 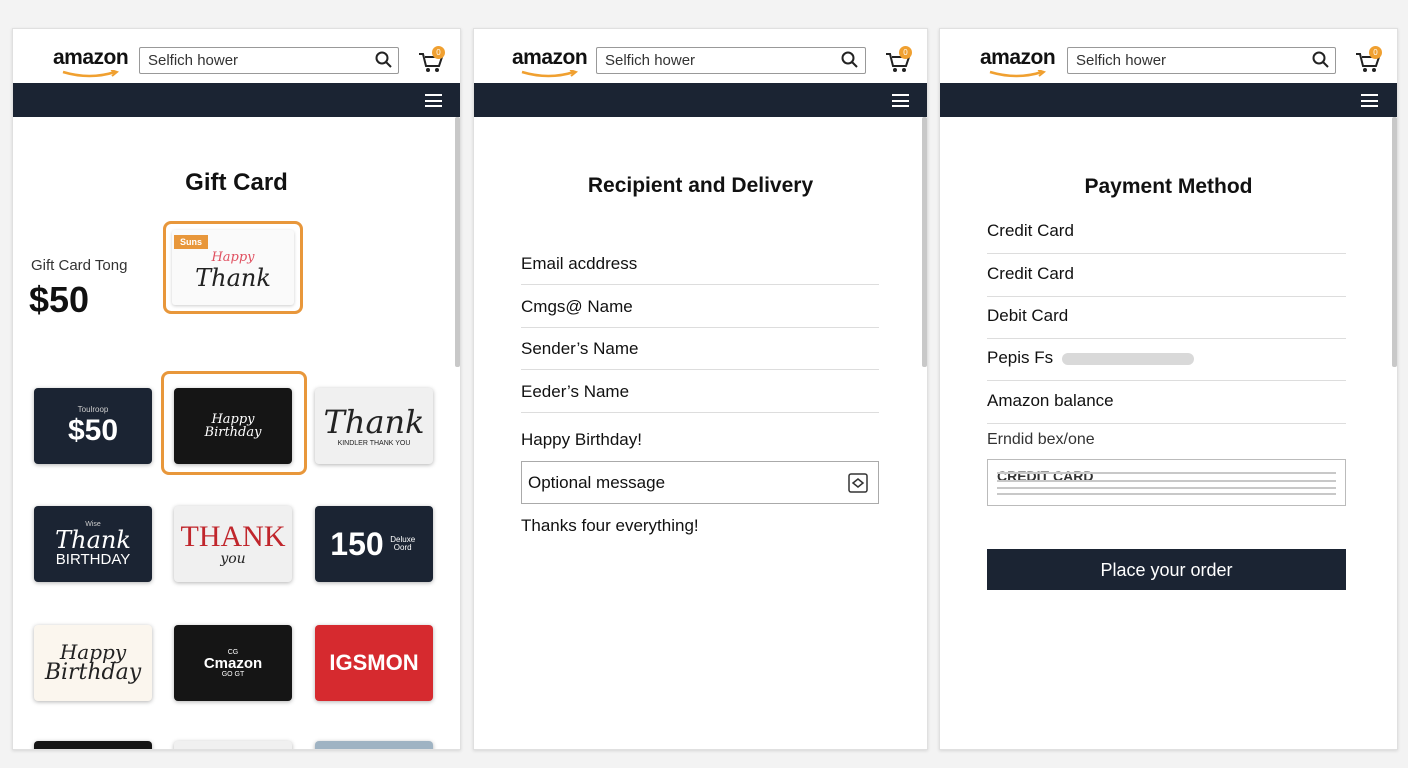 What do you see at coordinates (1166, 317) in the screenshot?
I see `payment-option-debit-card: Debit Card` at bounding box center [1166, 317].